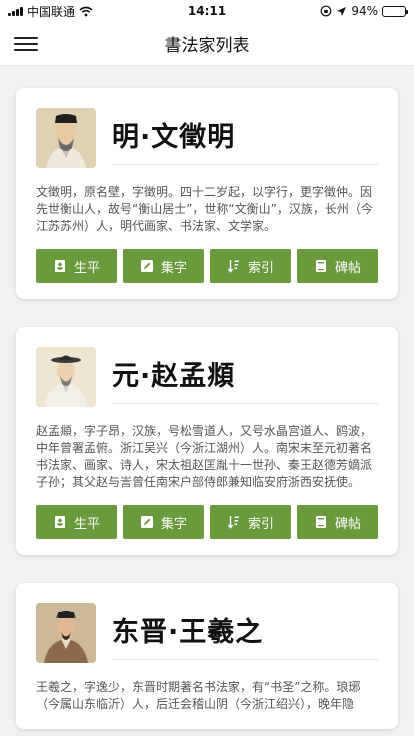 The width and height of the screenshot is (414, 736). I want to click on status-bar: 中国联通 14:11 94%, so click(207, 11).